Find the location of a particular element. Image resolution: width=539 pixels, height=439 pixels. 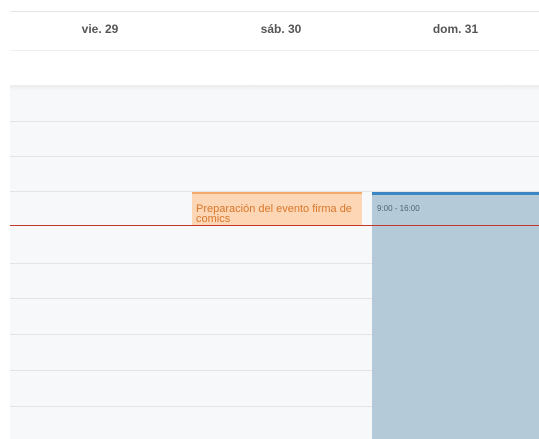

all-day-row is located at coordinates (274, 68).